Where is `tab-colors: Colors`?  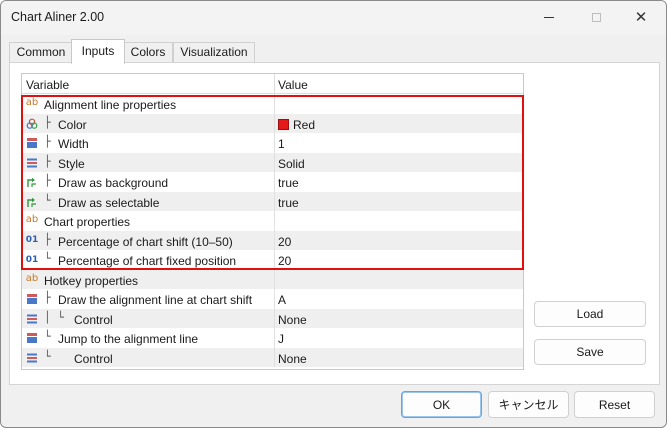
tab-colors: Colors is located at coordinates (148, 52).